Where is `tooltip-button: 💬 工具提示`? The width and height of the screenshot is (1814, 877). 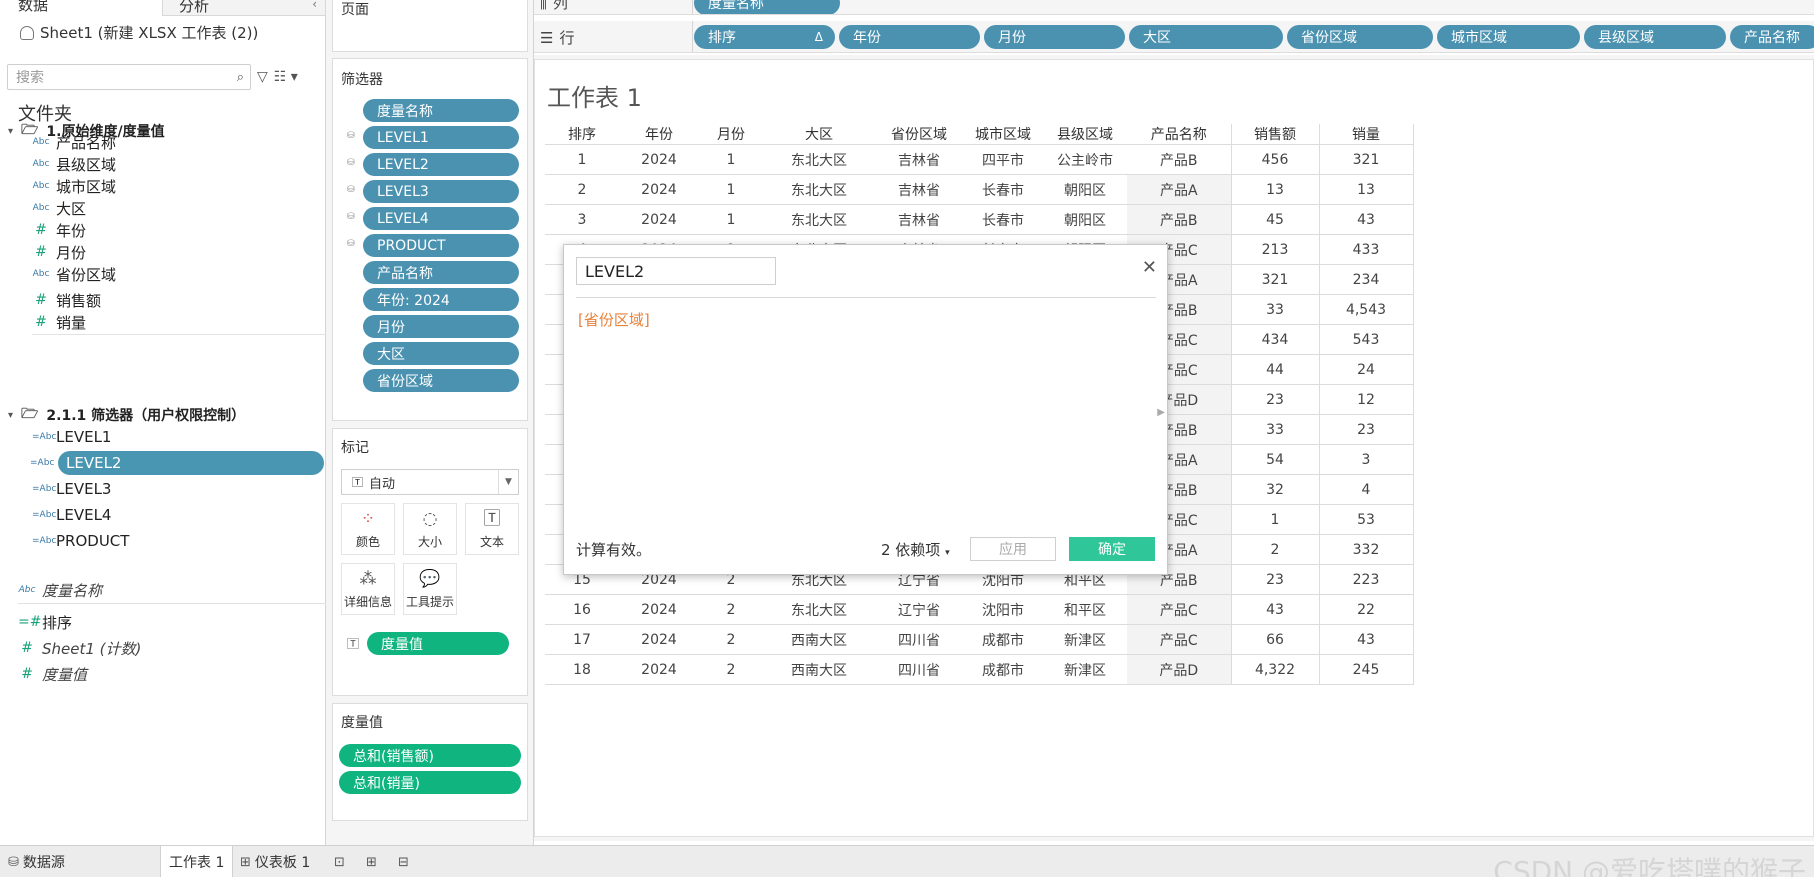 tooltip-button: 💬 工具提示 is located at coordinates (430, 589).